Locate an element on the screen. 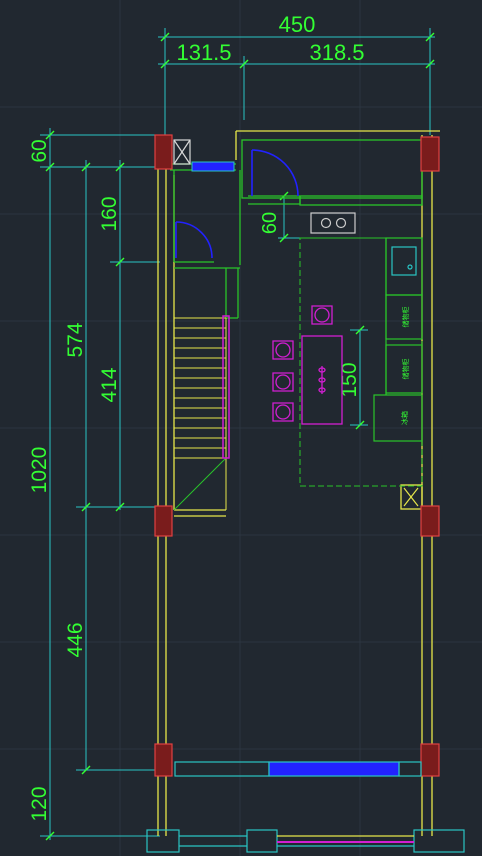  dim-door-60: 60 is located at coordinates (270, 223).